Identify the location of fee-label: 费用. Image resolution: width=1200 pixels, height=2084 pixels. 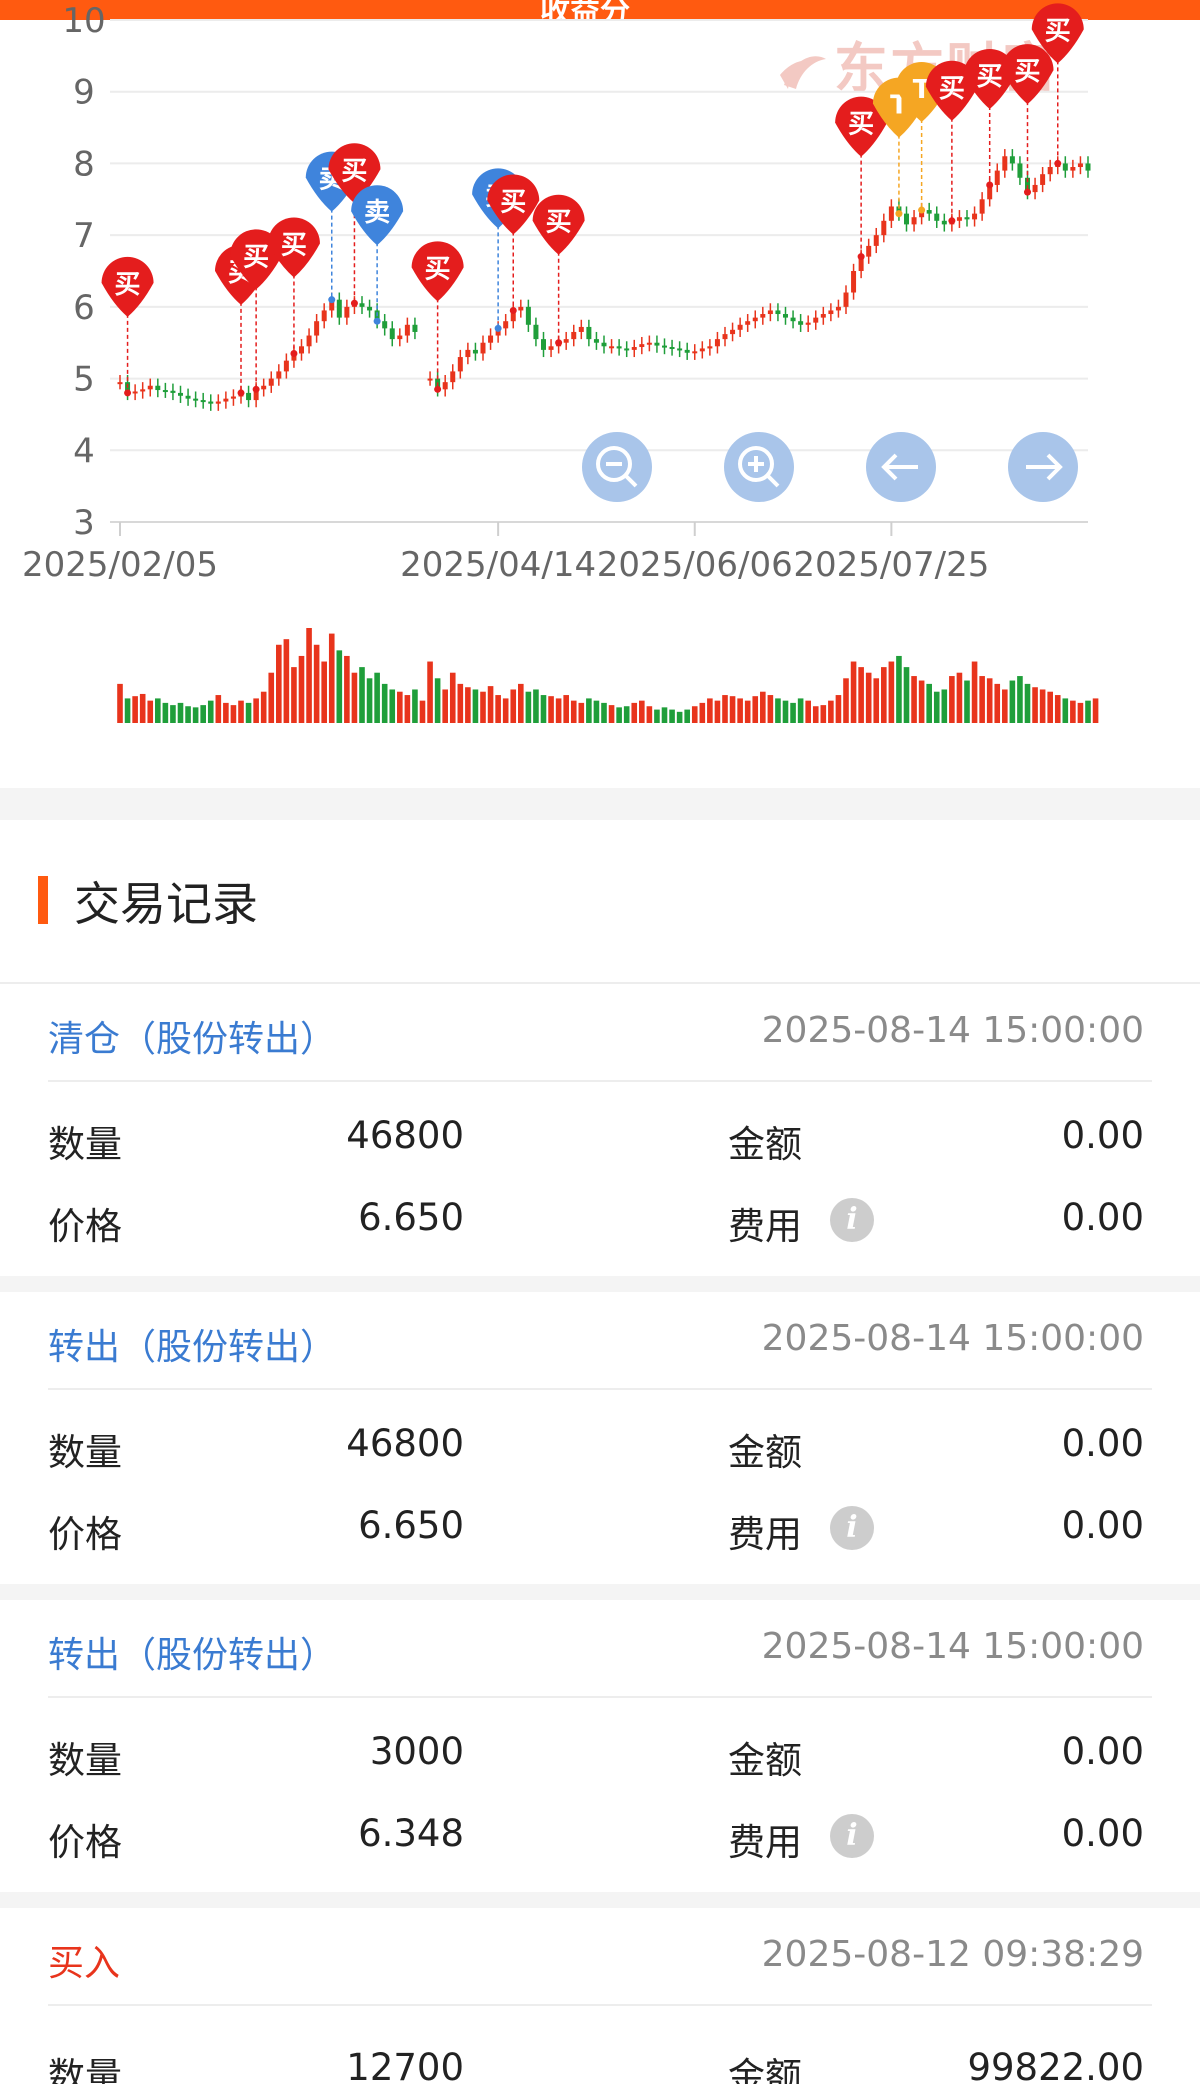
(765, 1842).